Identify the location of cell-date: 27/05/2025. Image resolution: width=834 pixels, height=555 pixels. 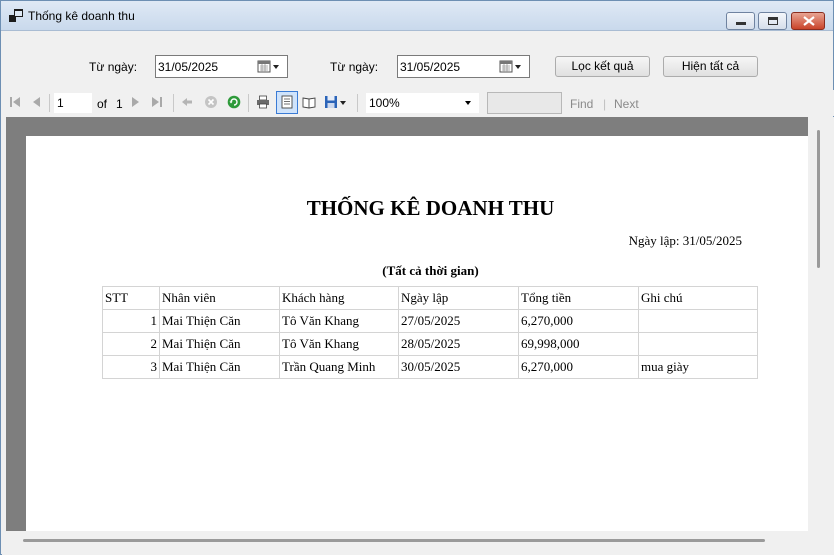
(458, 321).